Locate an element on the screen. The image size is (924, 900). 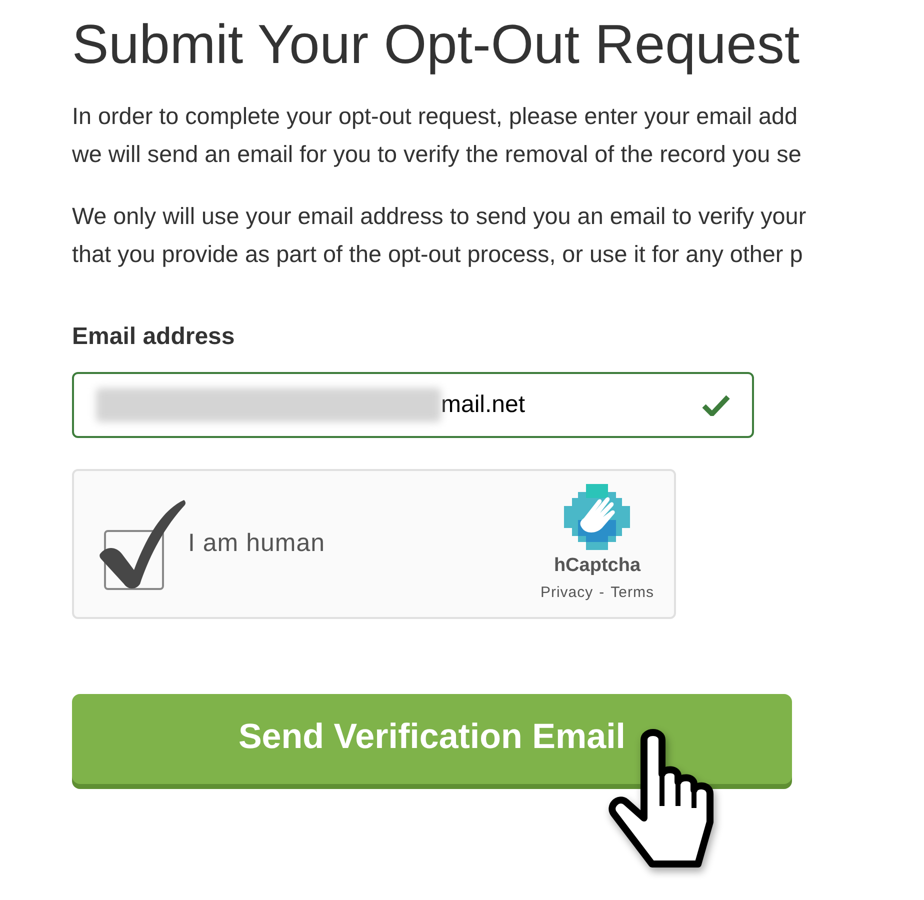
paragraph: In order to complete your opt-out request, please enter your email add we will send an email for you to verify the removal of the record you se is located at coordinates (437, 135).